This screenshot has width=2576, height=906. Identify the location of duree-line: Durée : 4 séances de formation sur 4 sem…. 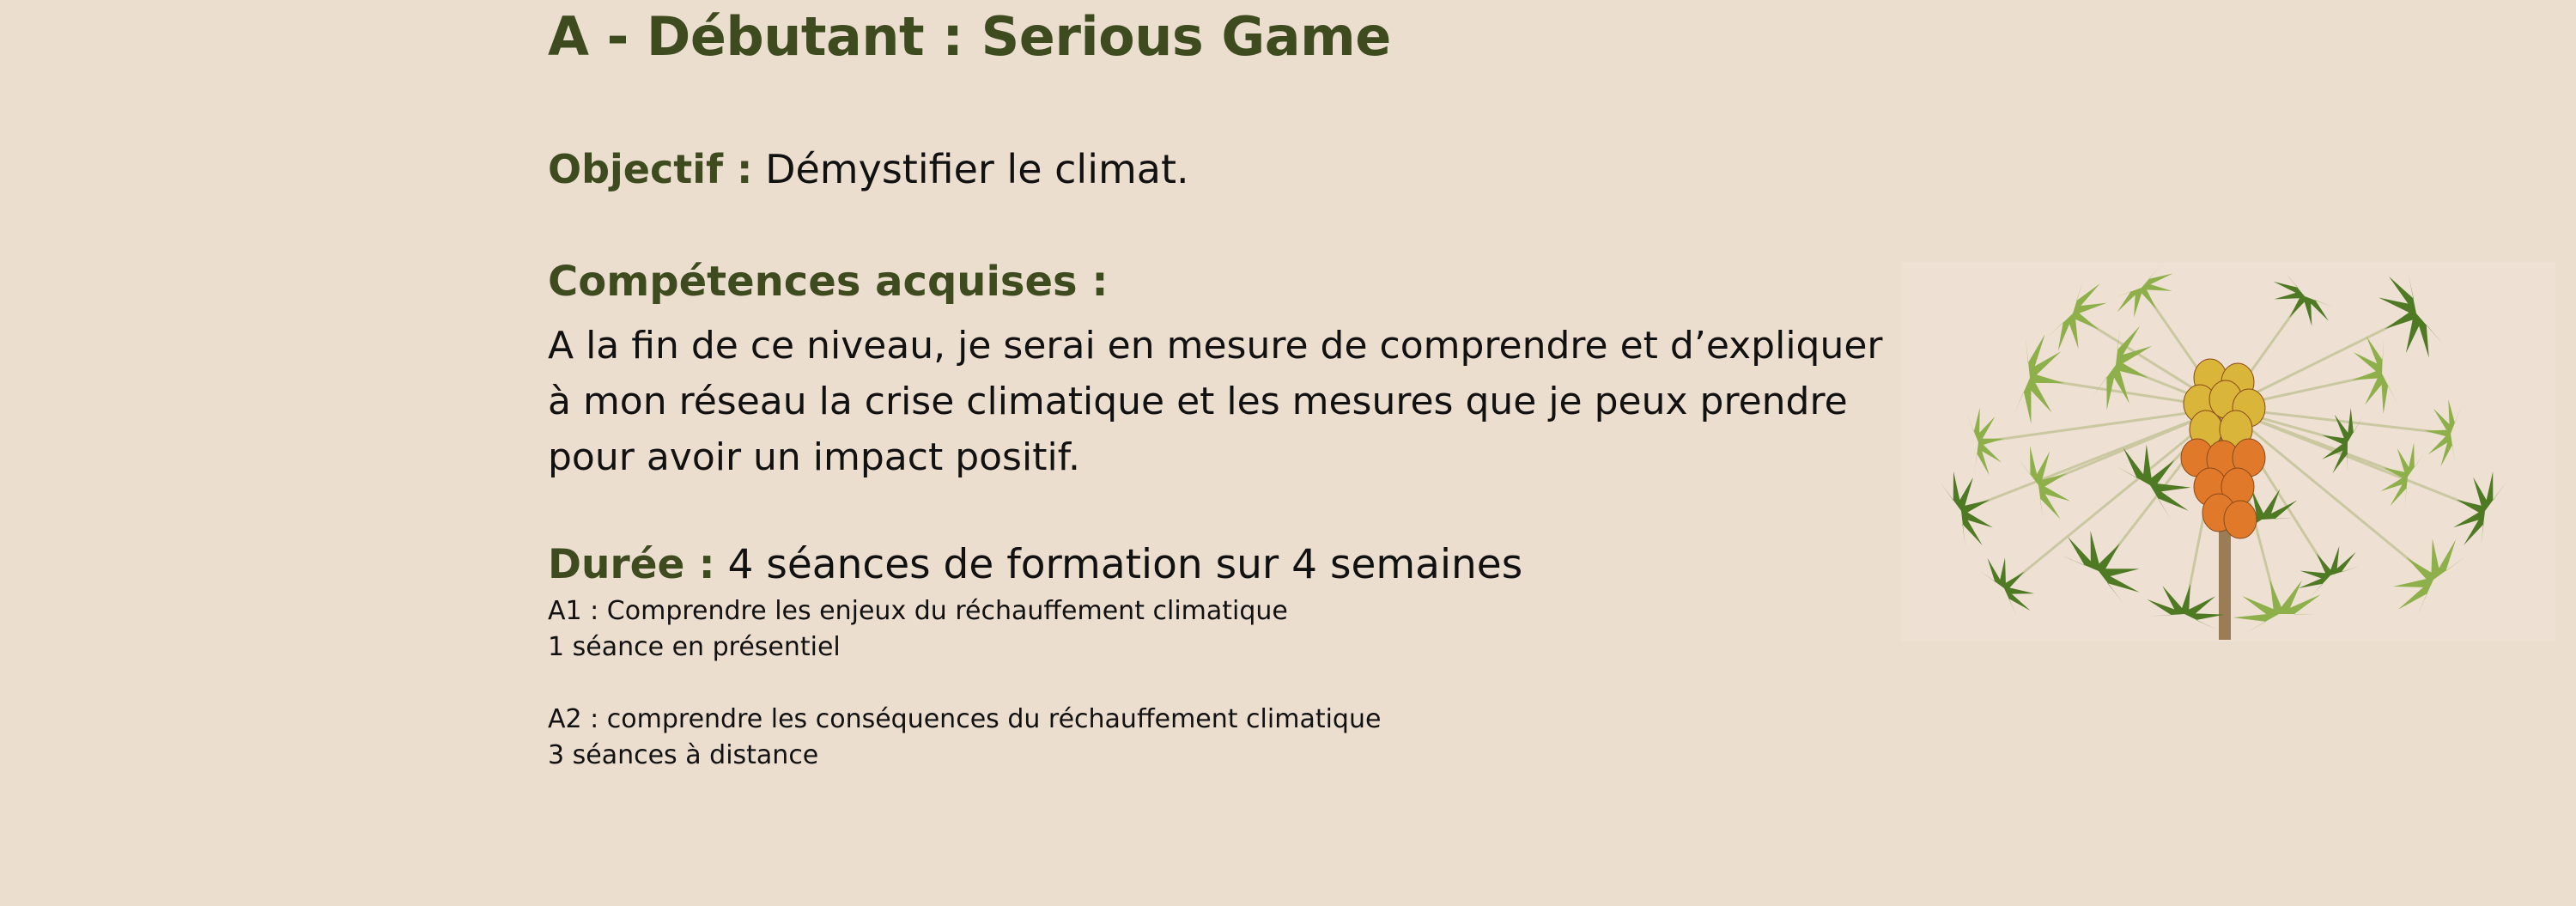
(1035, 565).